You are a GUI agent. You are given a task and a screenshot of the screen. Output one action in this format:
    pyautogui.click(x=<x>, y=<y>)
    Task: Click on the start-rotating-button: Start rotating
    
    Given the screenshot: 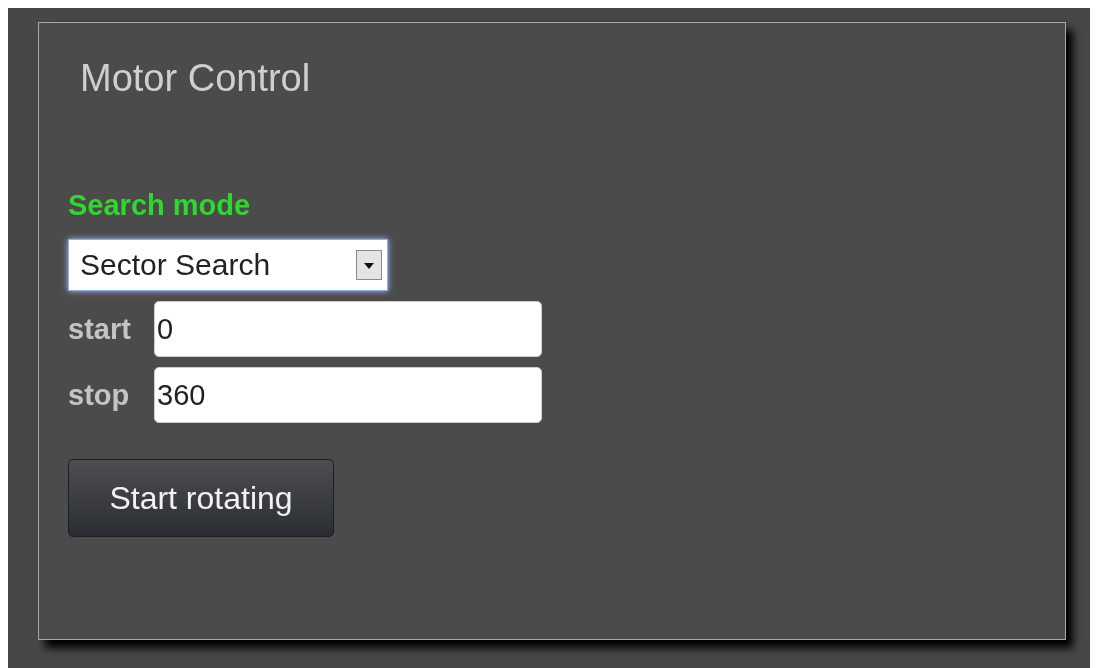 What is the action you would take?
    pyautogui.click(x=201, y=498)
    